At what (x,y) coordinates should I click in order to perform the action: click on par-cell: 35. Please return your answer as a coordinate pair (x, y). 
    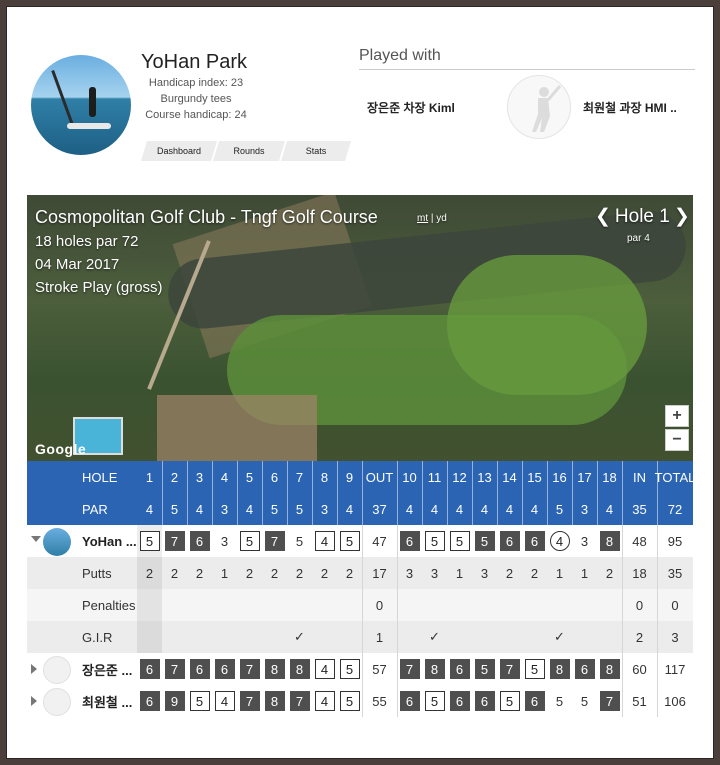
    Looking at the image, I should click on (639, 509).